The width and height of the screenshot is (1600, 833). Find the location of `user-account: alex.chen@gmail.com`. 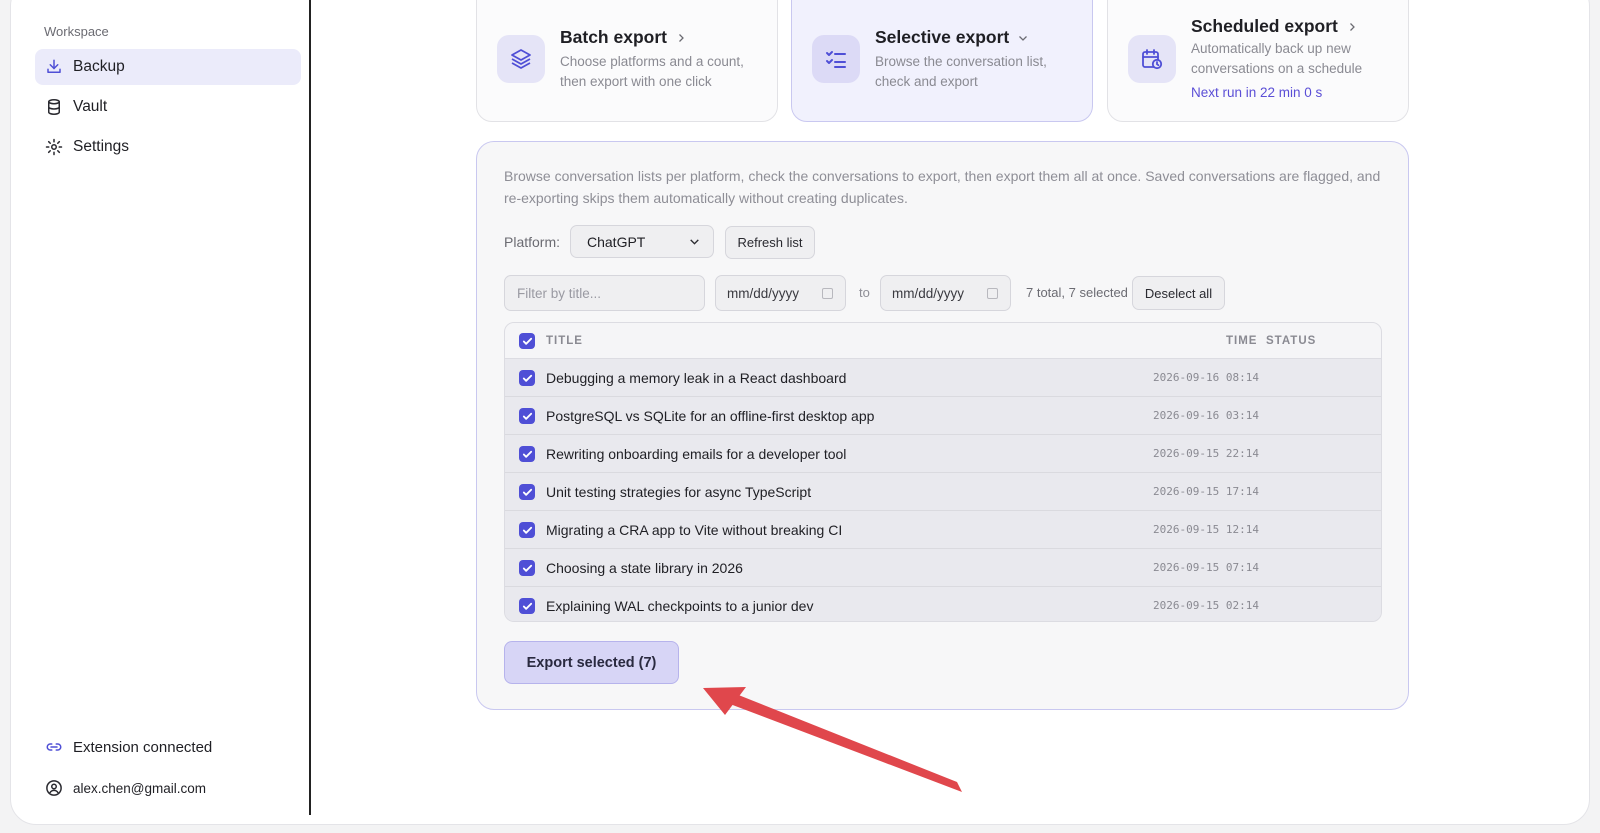

user-account: alex.chen@gmail.com is located at coordinates (125, 788).